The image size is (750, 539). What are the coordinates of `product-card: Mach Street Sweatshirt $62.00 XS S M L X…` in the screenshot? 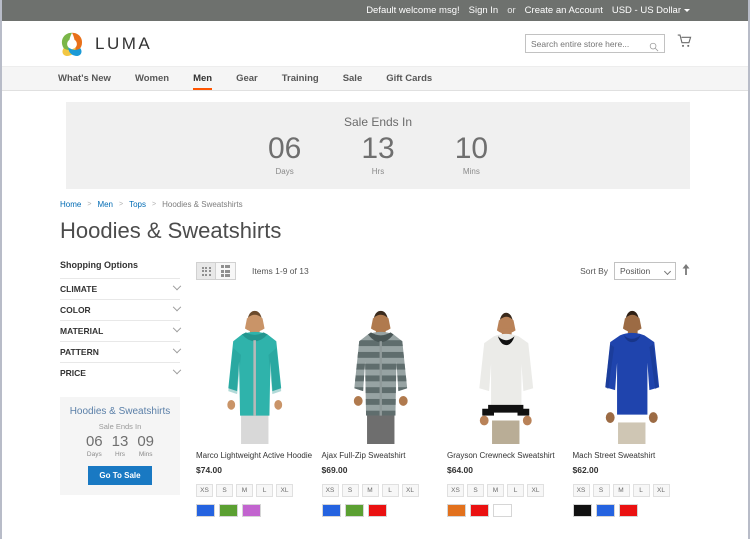 It's located at (631, 406).